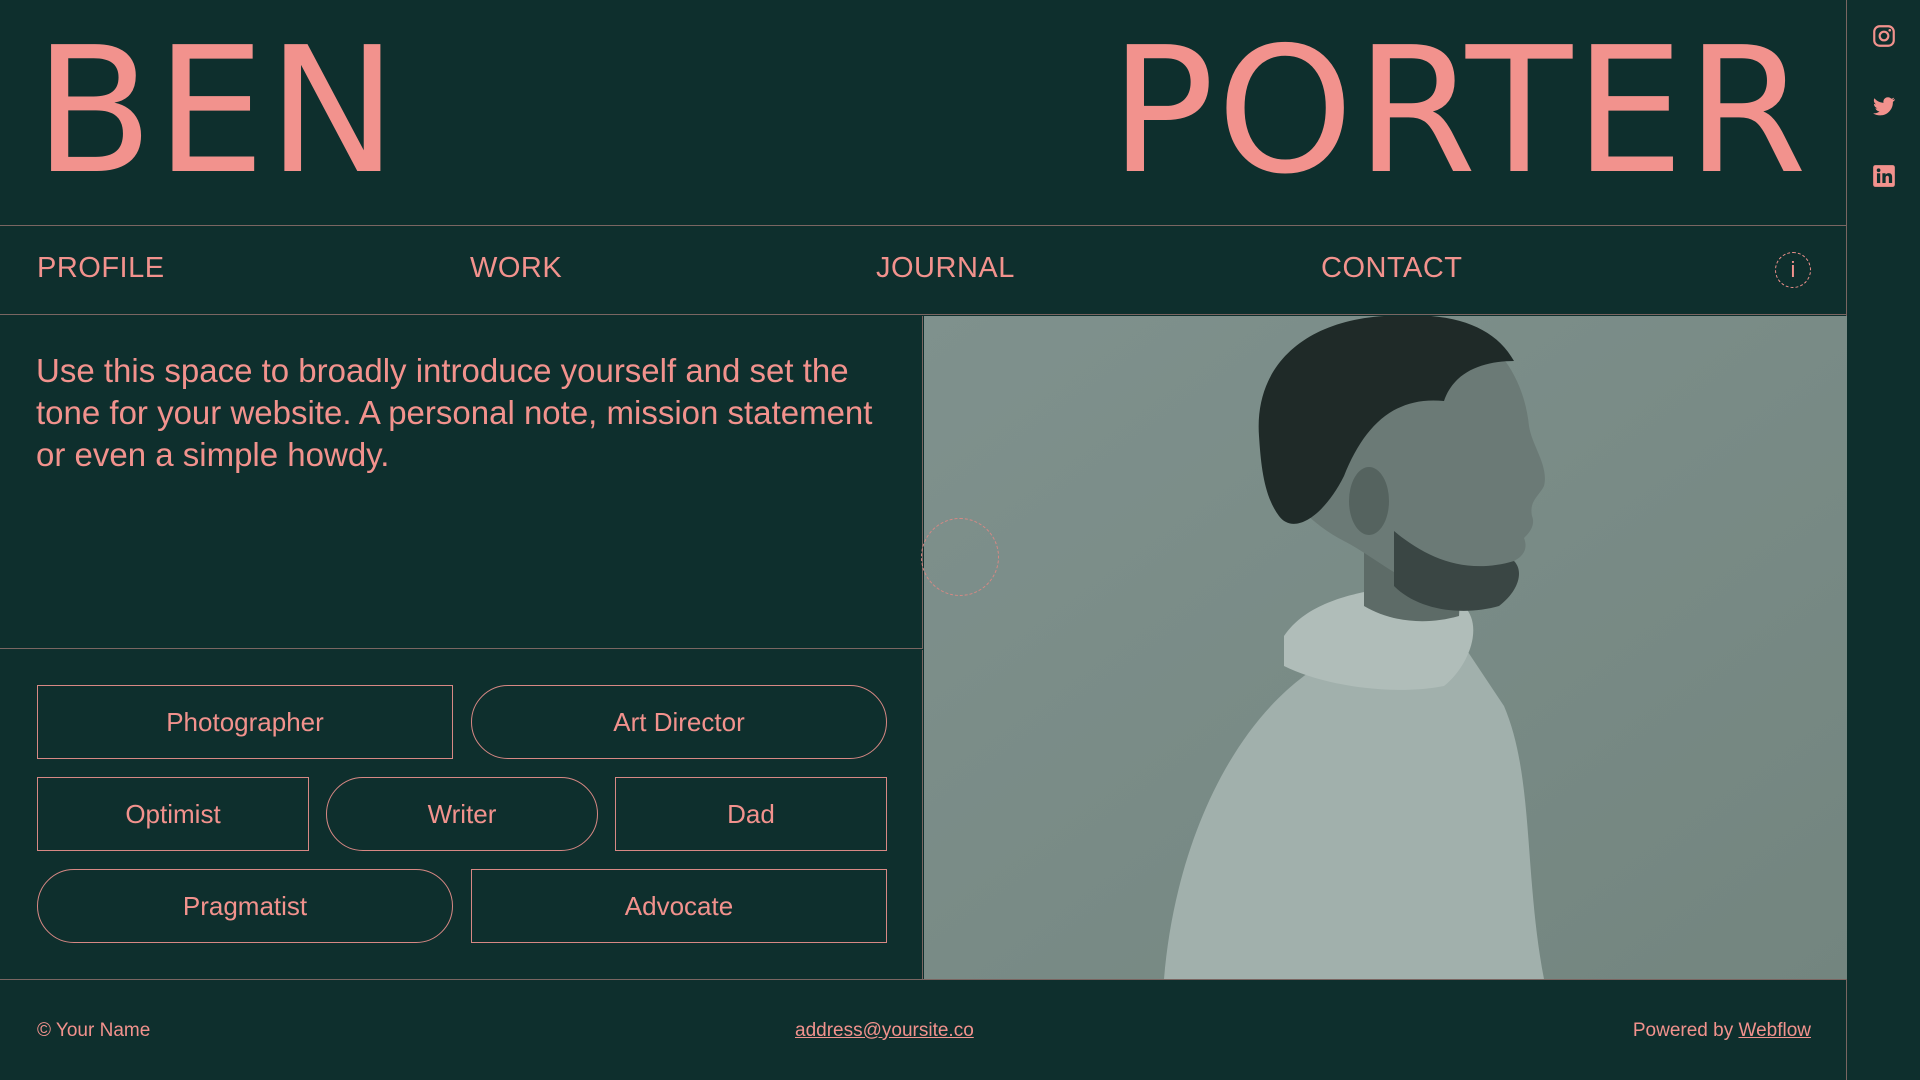 This screenshot has width=1920, height=1080. I want to click on footer-powered-prefix: Powered by, so click(1685, 1030).